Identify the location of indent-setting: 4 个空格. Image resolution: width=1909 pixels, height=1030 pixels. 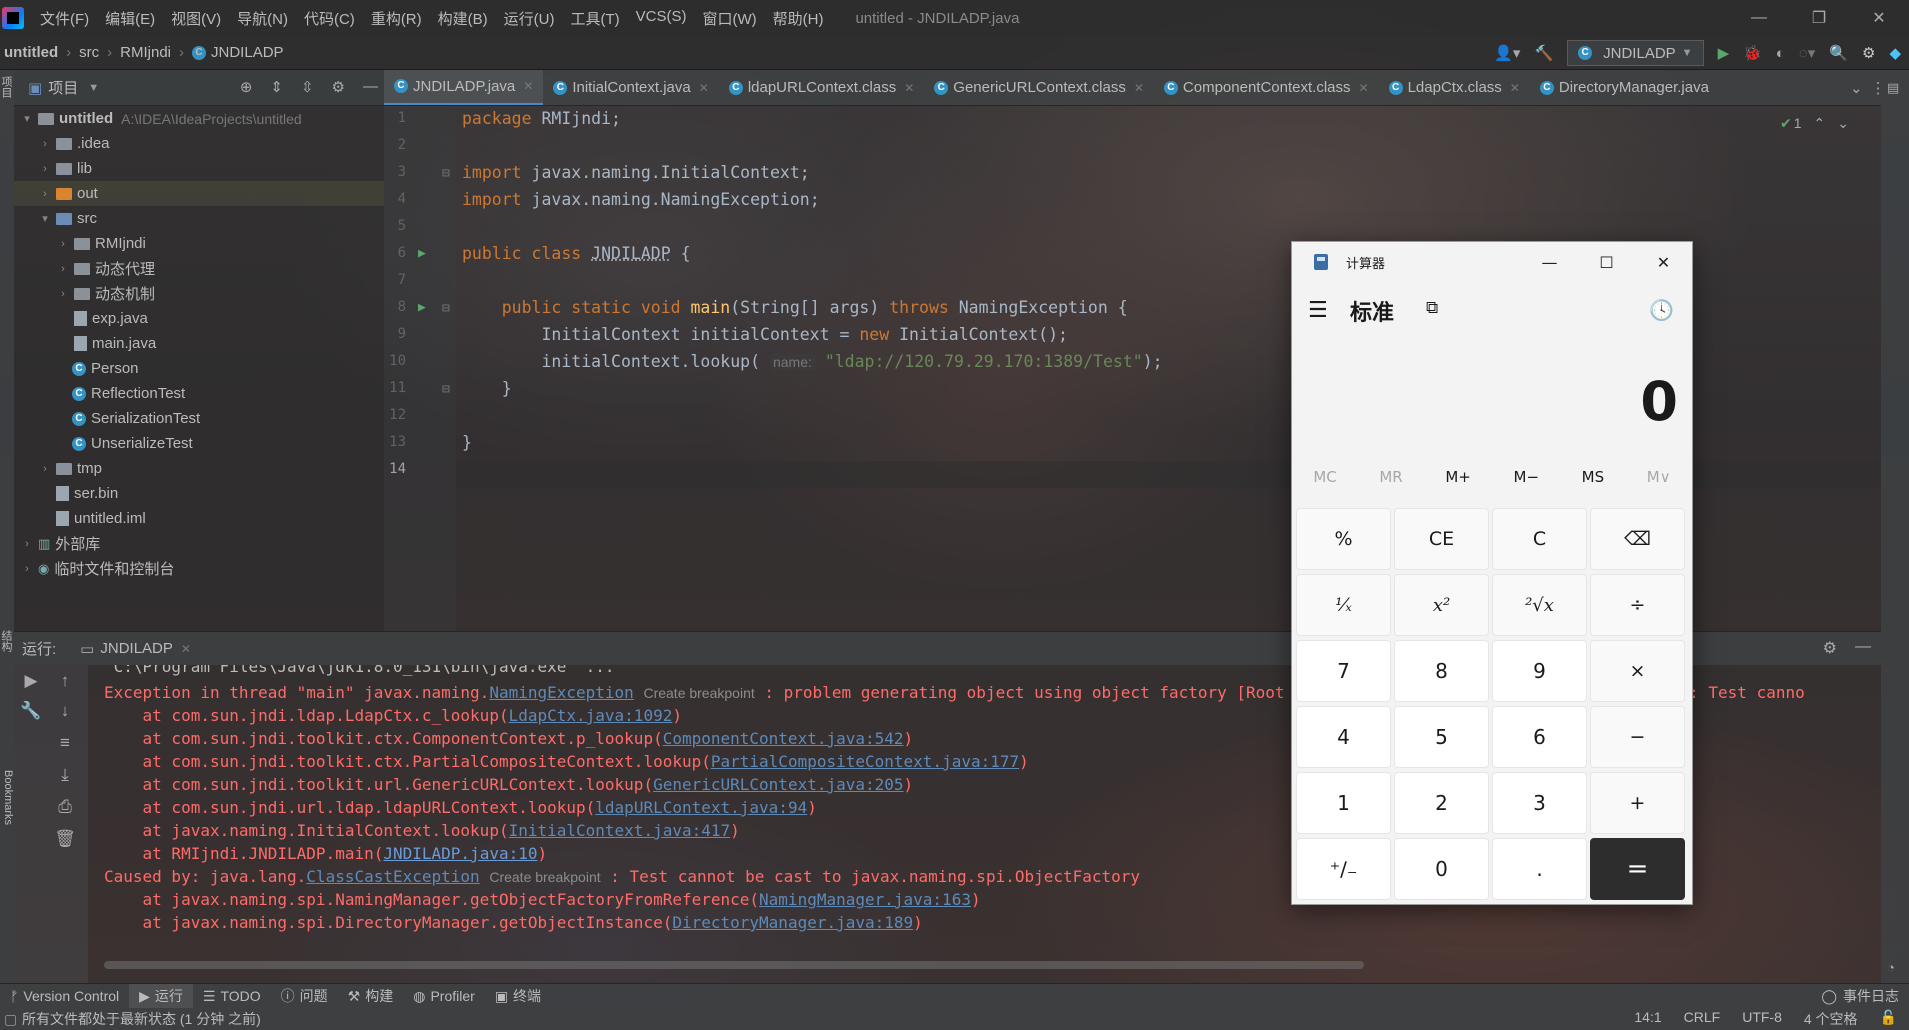
(1831, 1019).